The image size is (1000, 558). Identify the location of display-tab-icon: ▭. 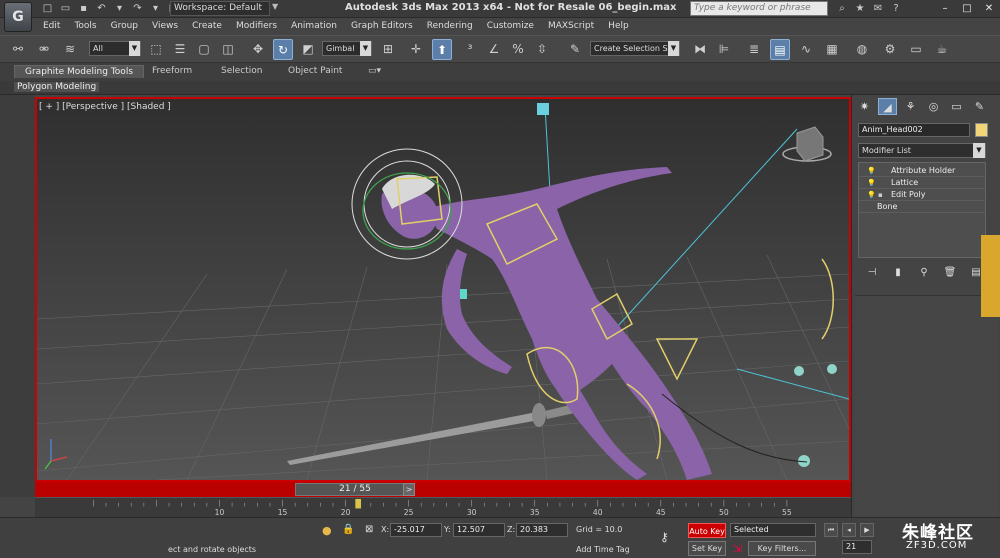
(956, 106).